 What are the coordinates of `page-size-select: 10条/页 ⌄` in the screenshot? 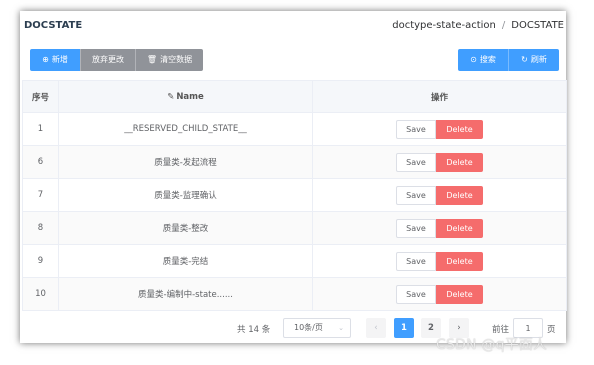 It's located at (317, 328).